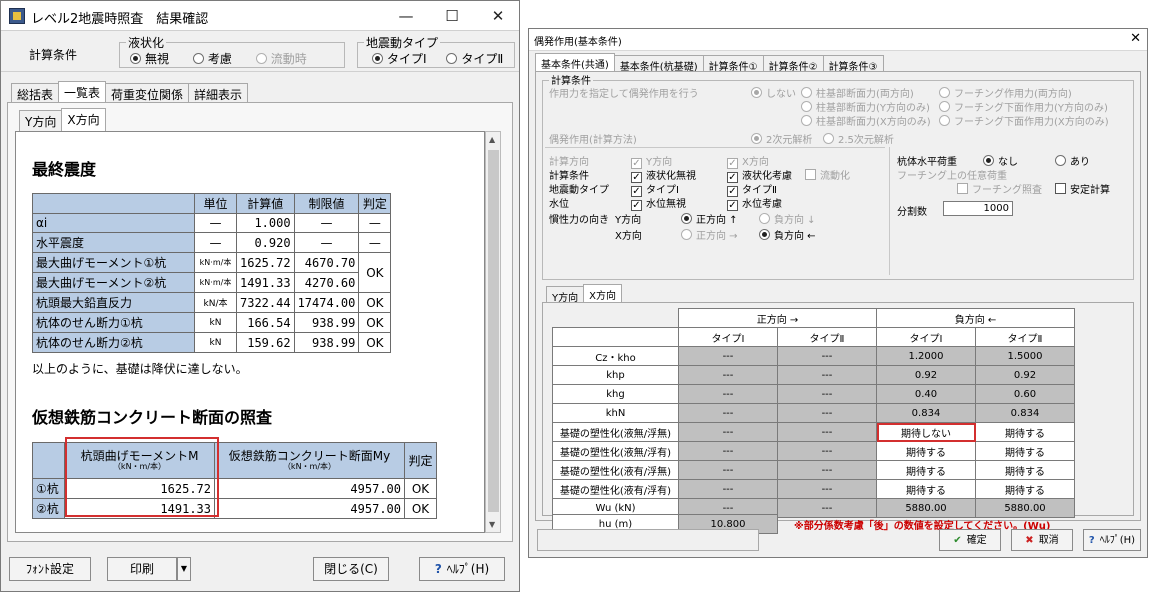 The image size is (1153, 592). Describe the element at coordinates (787, 234) in the screenshot. I see `radio-ix-neg: 負方向 ←` at that location.